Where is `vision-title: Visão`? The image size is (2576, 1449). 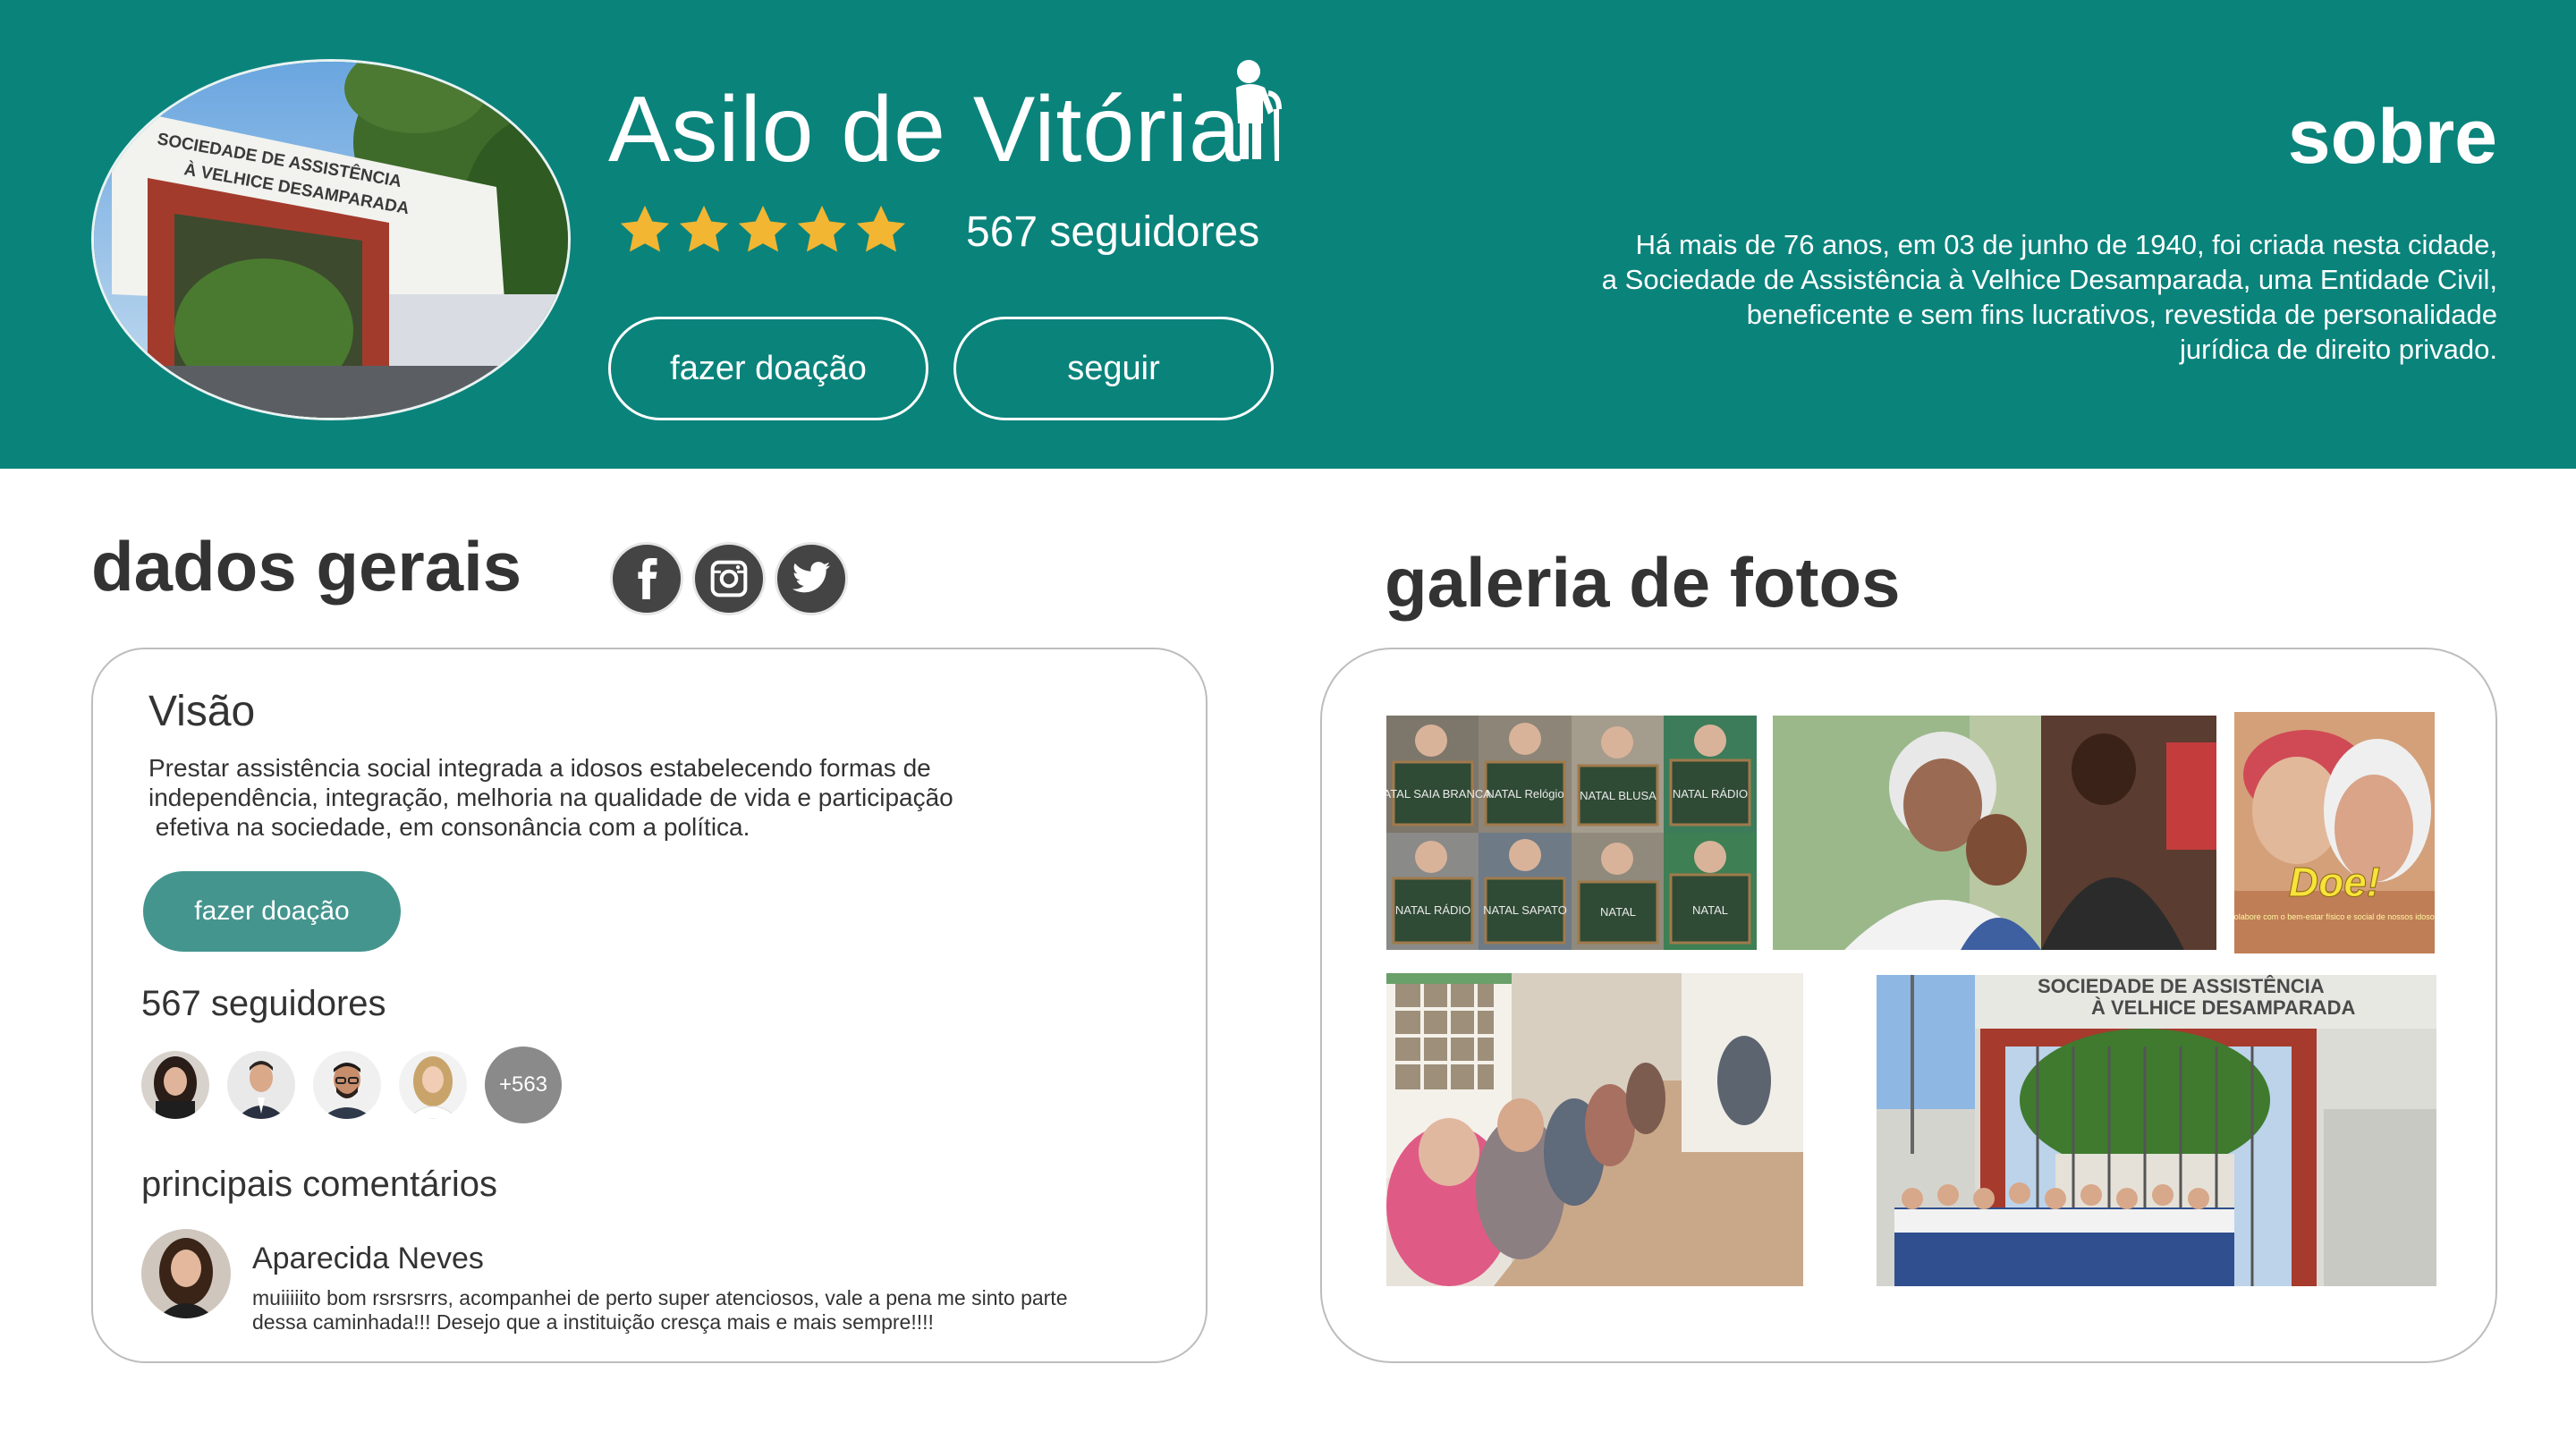
vision-title: Visão is located at coordinates (202, 711).